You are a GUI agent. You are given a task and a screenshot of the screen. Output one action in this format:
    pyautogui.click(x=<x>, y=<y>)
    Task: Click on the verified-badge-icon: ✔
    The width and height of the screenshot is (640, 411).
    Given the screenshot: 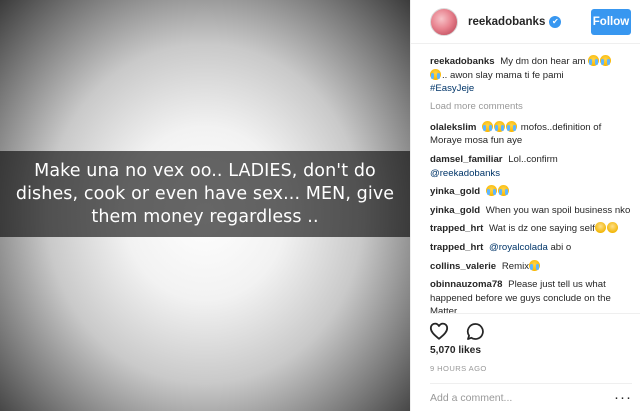 What is the action you would take?
    pyautogui.click(x=555, y=21)
    